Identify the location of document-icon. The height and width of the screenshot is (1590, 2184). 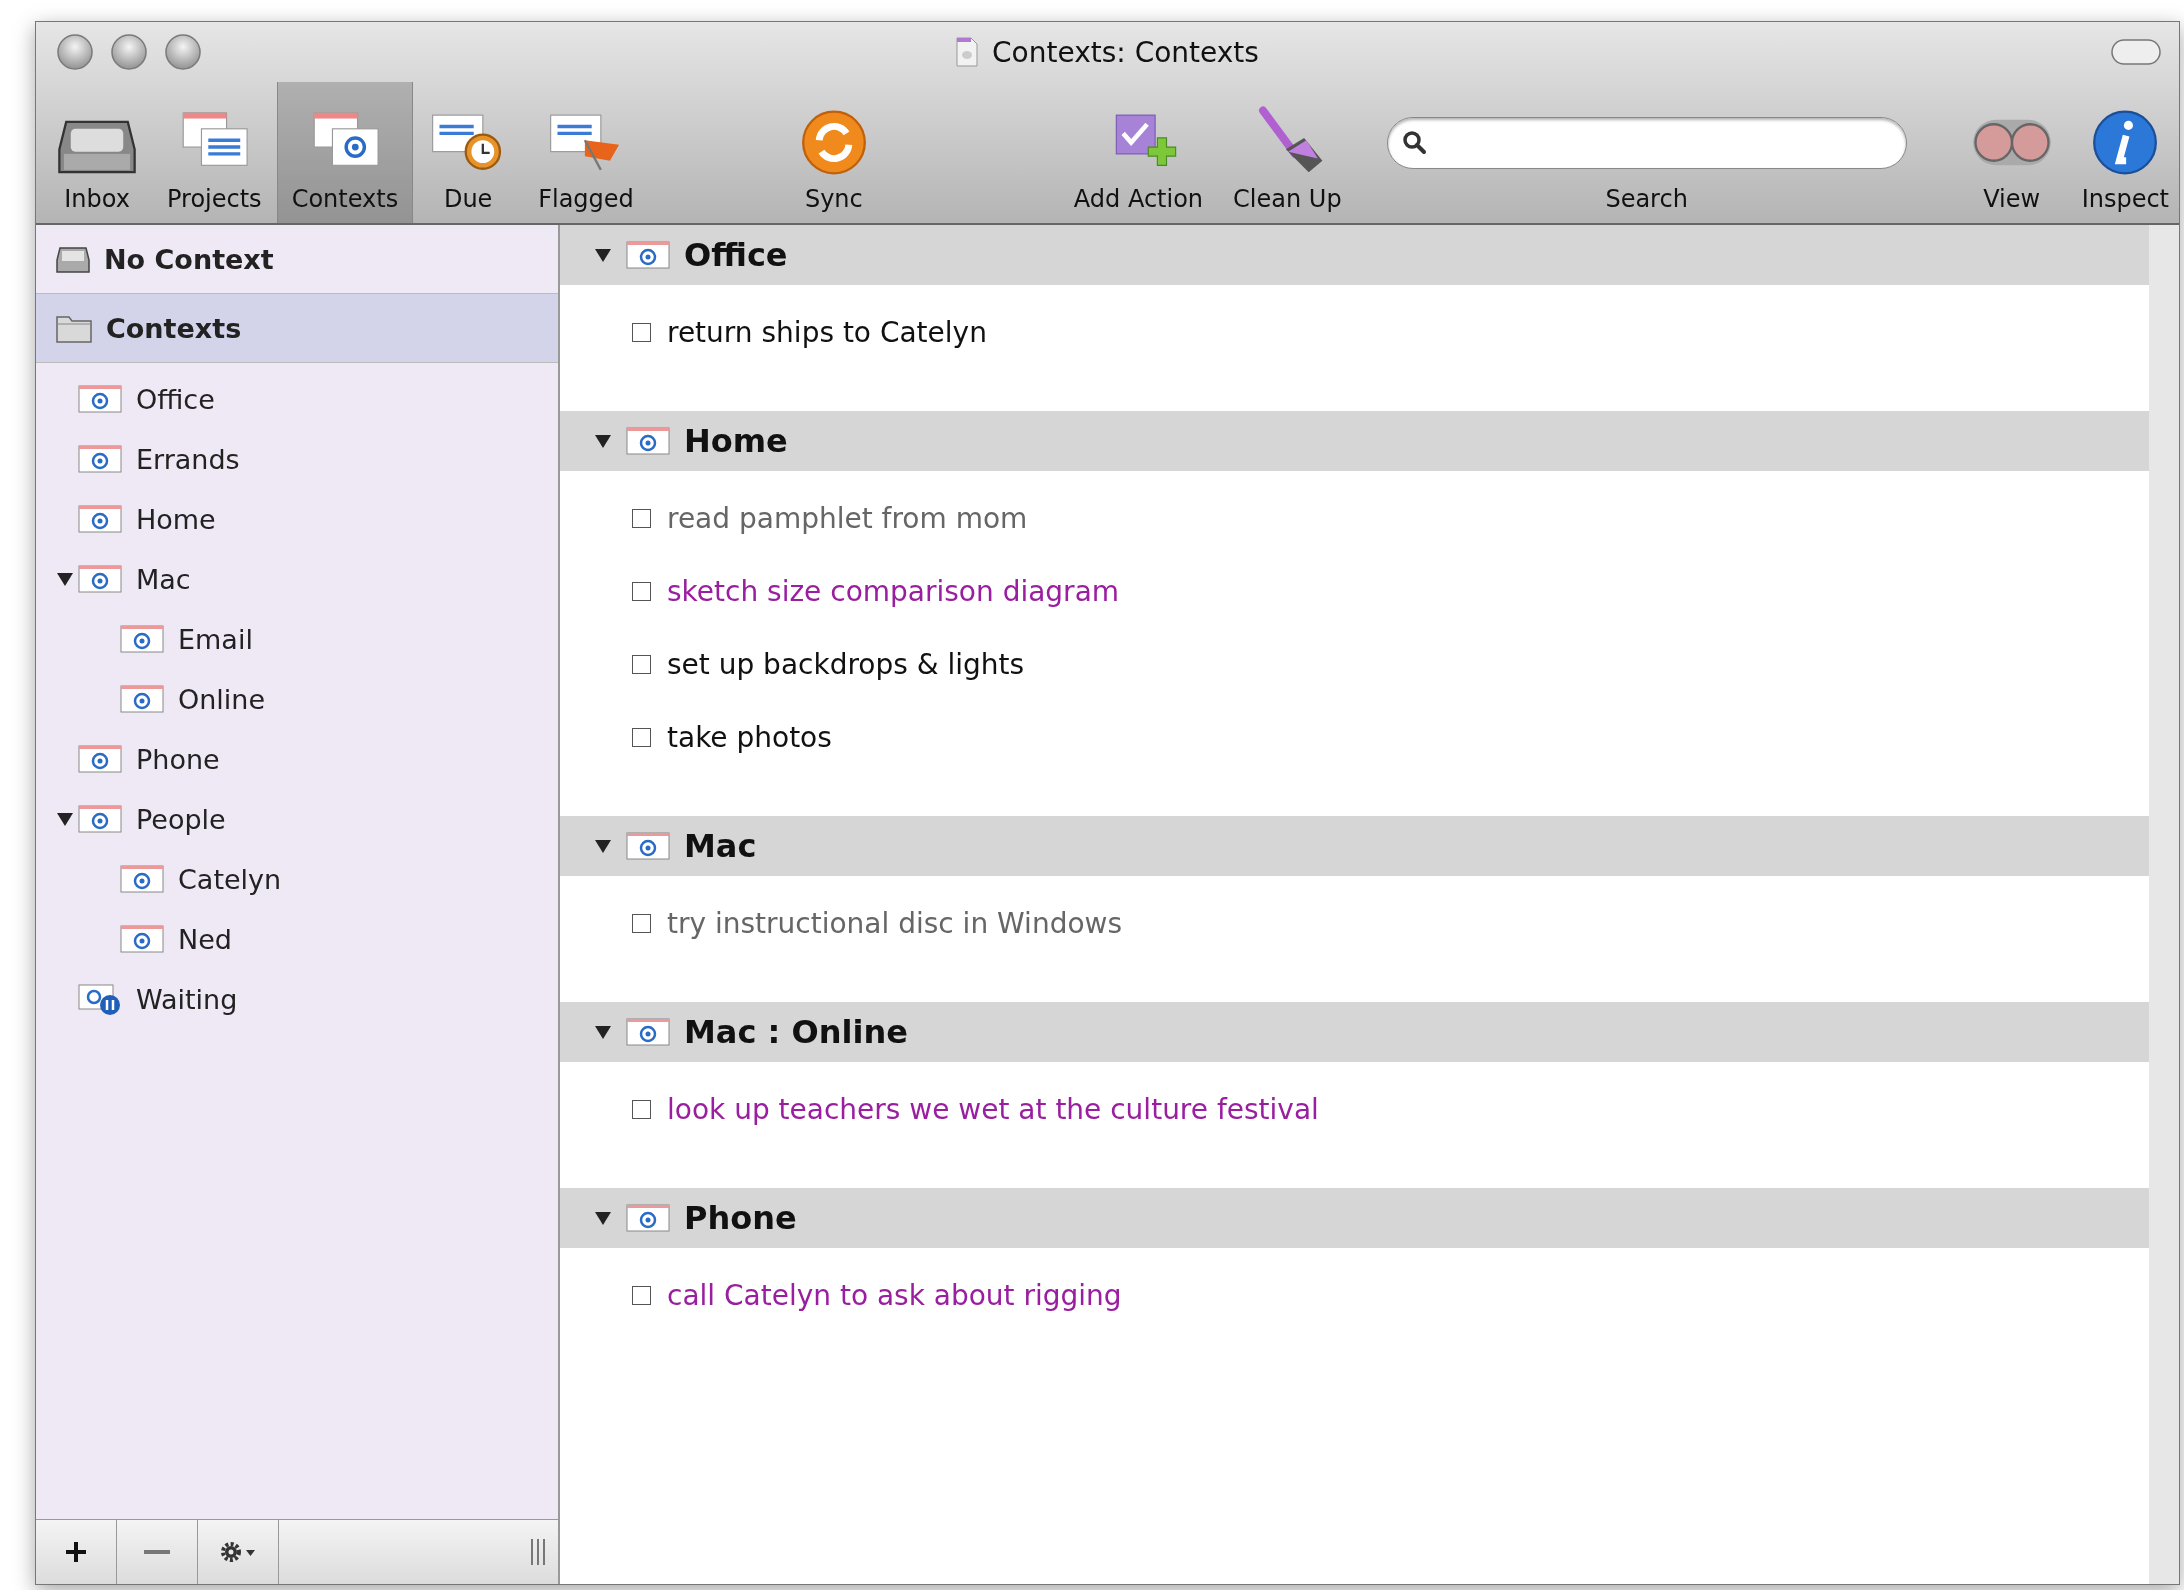
(967, 52).